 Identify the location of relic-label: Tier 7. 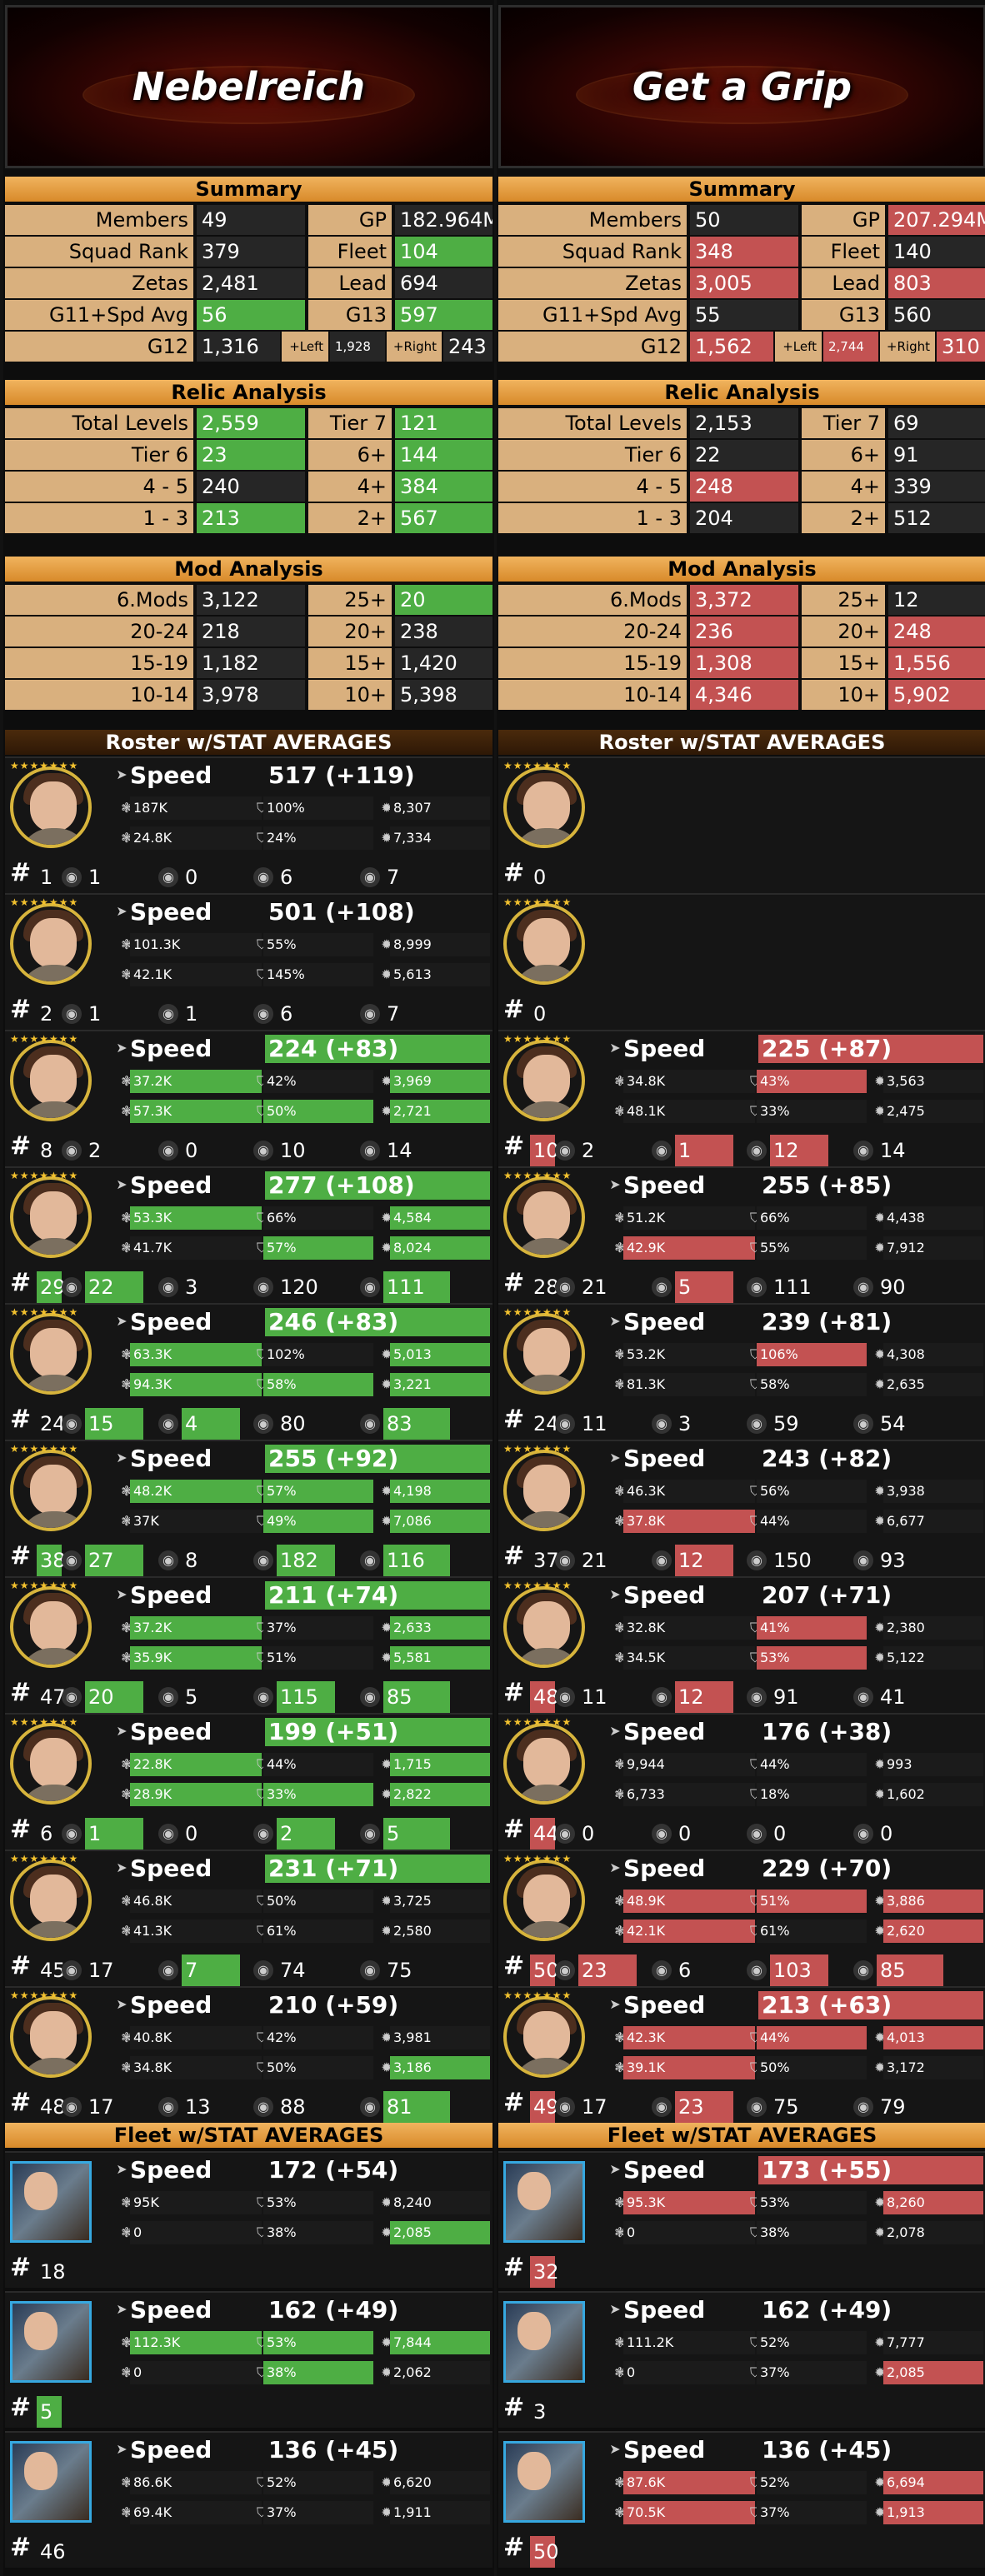
(843, 423).